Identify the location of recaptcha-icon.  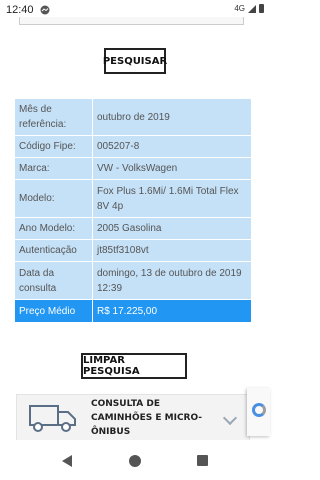
(259, 410).